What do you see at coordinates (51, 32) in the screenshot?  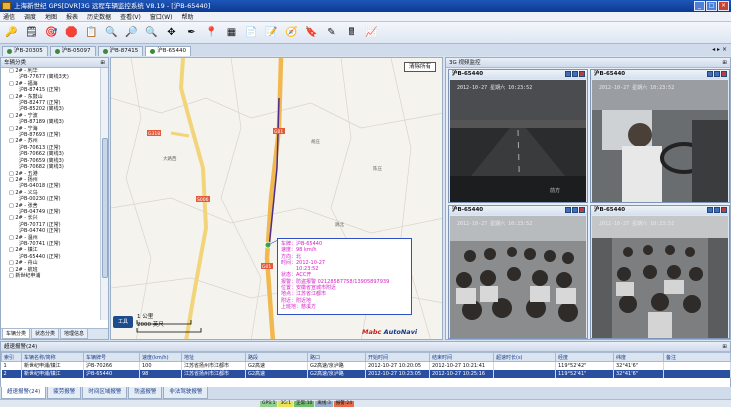 I see `target-icon: 🎯` at bounding box center [51, 32].